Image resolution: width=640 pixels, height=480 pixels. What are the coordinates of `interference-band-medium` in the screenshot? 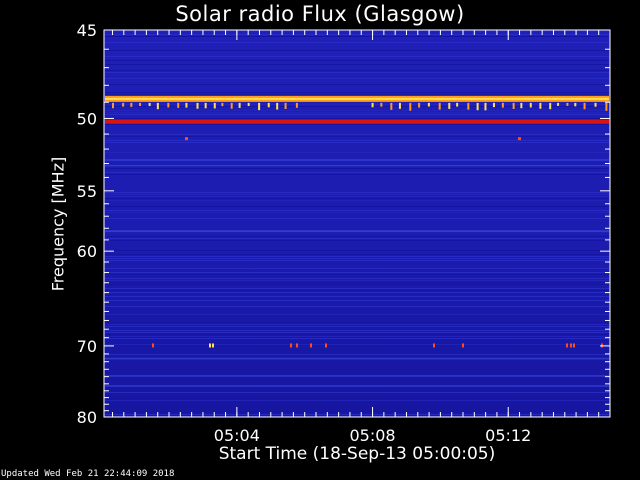 It's located at (357, 121).